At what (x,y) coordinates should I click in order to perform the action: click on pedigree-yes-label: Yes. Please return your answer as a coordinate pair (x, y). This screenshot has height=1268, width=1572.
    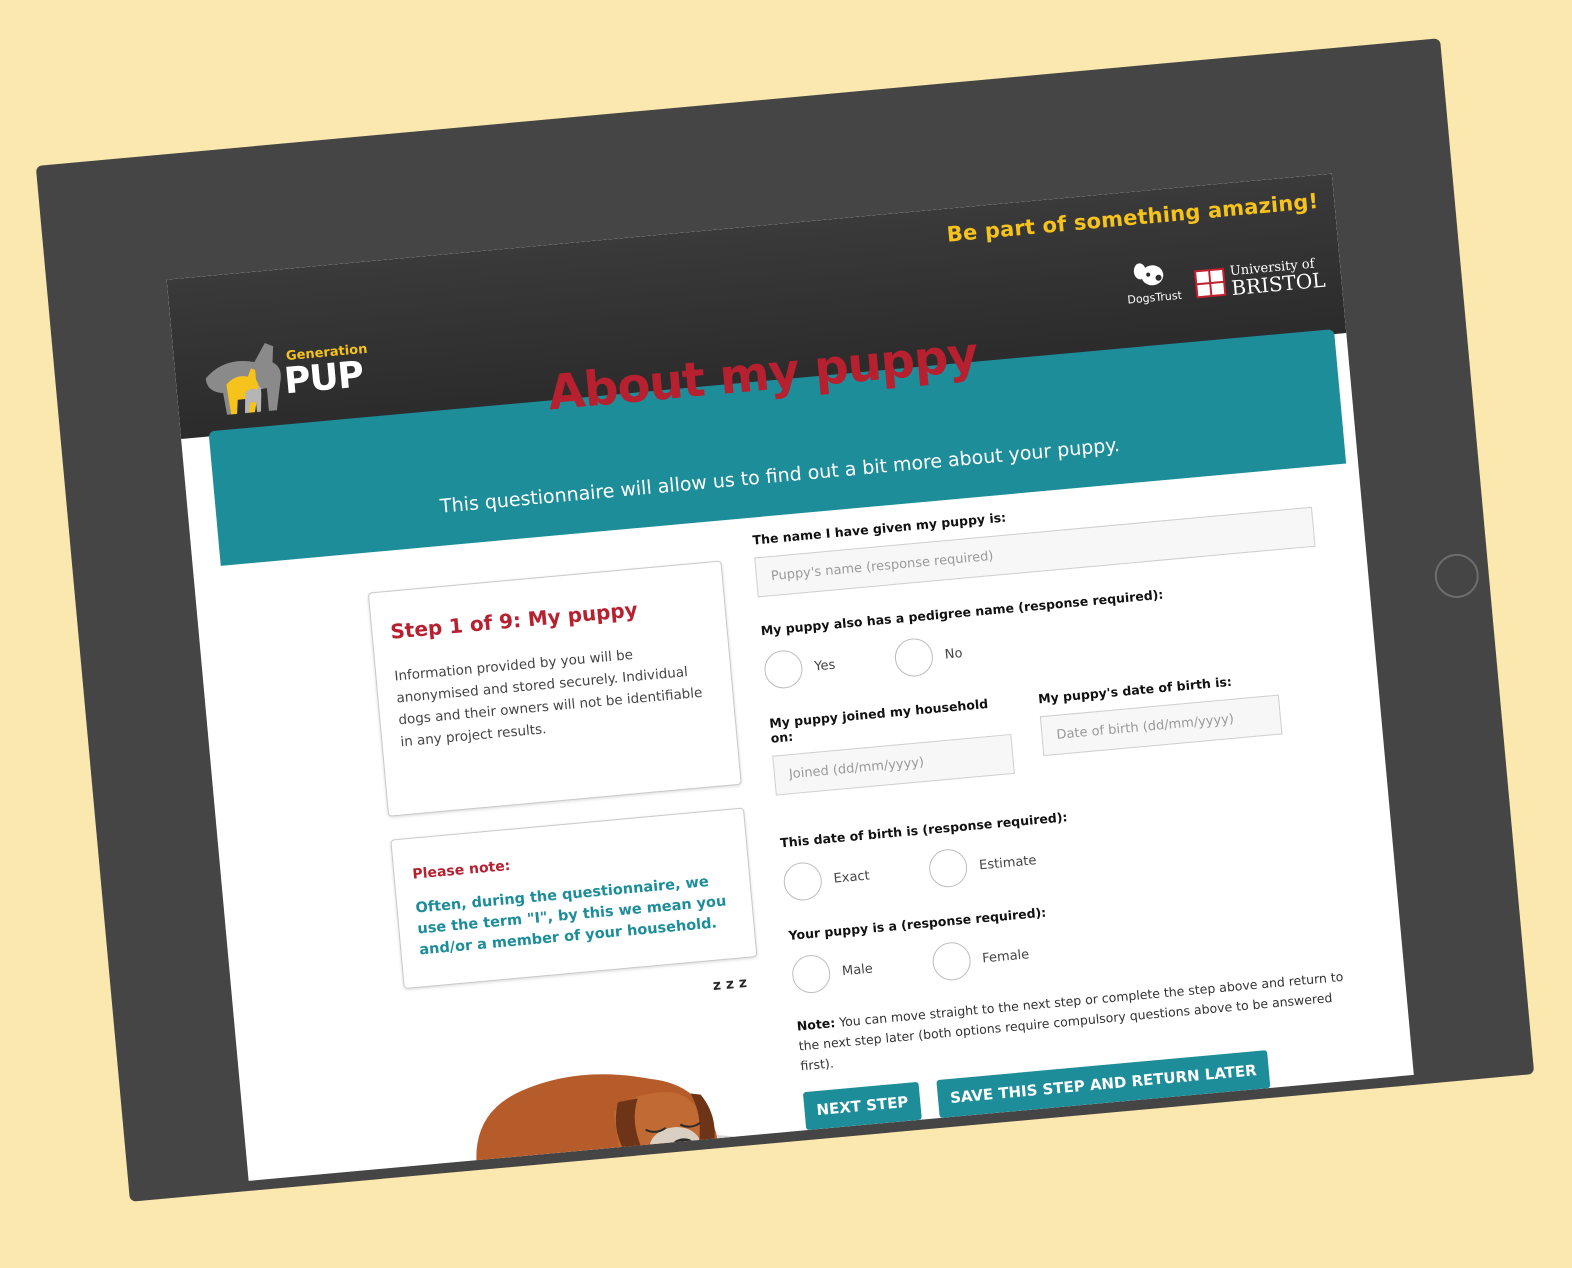
    Looking at the image, I should click on (824, 666).